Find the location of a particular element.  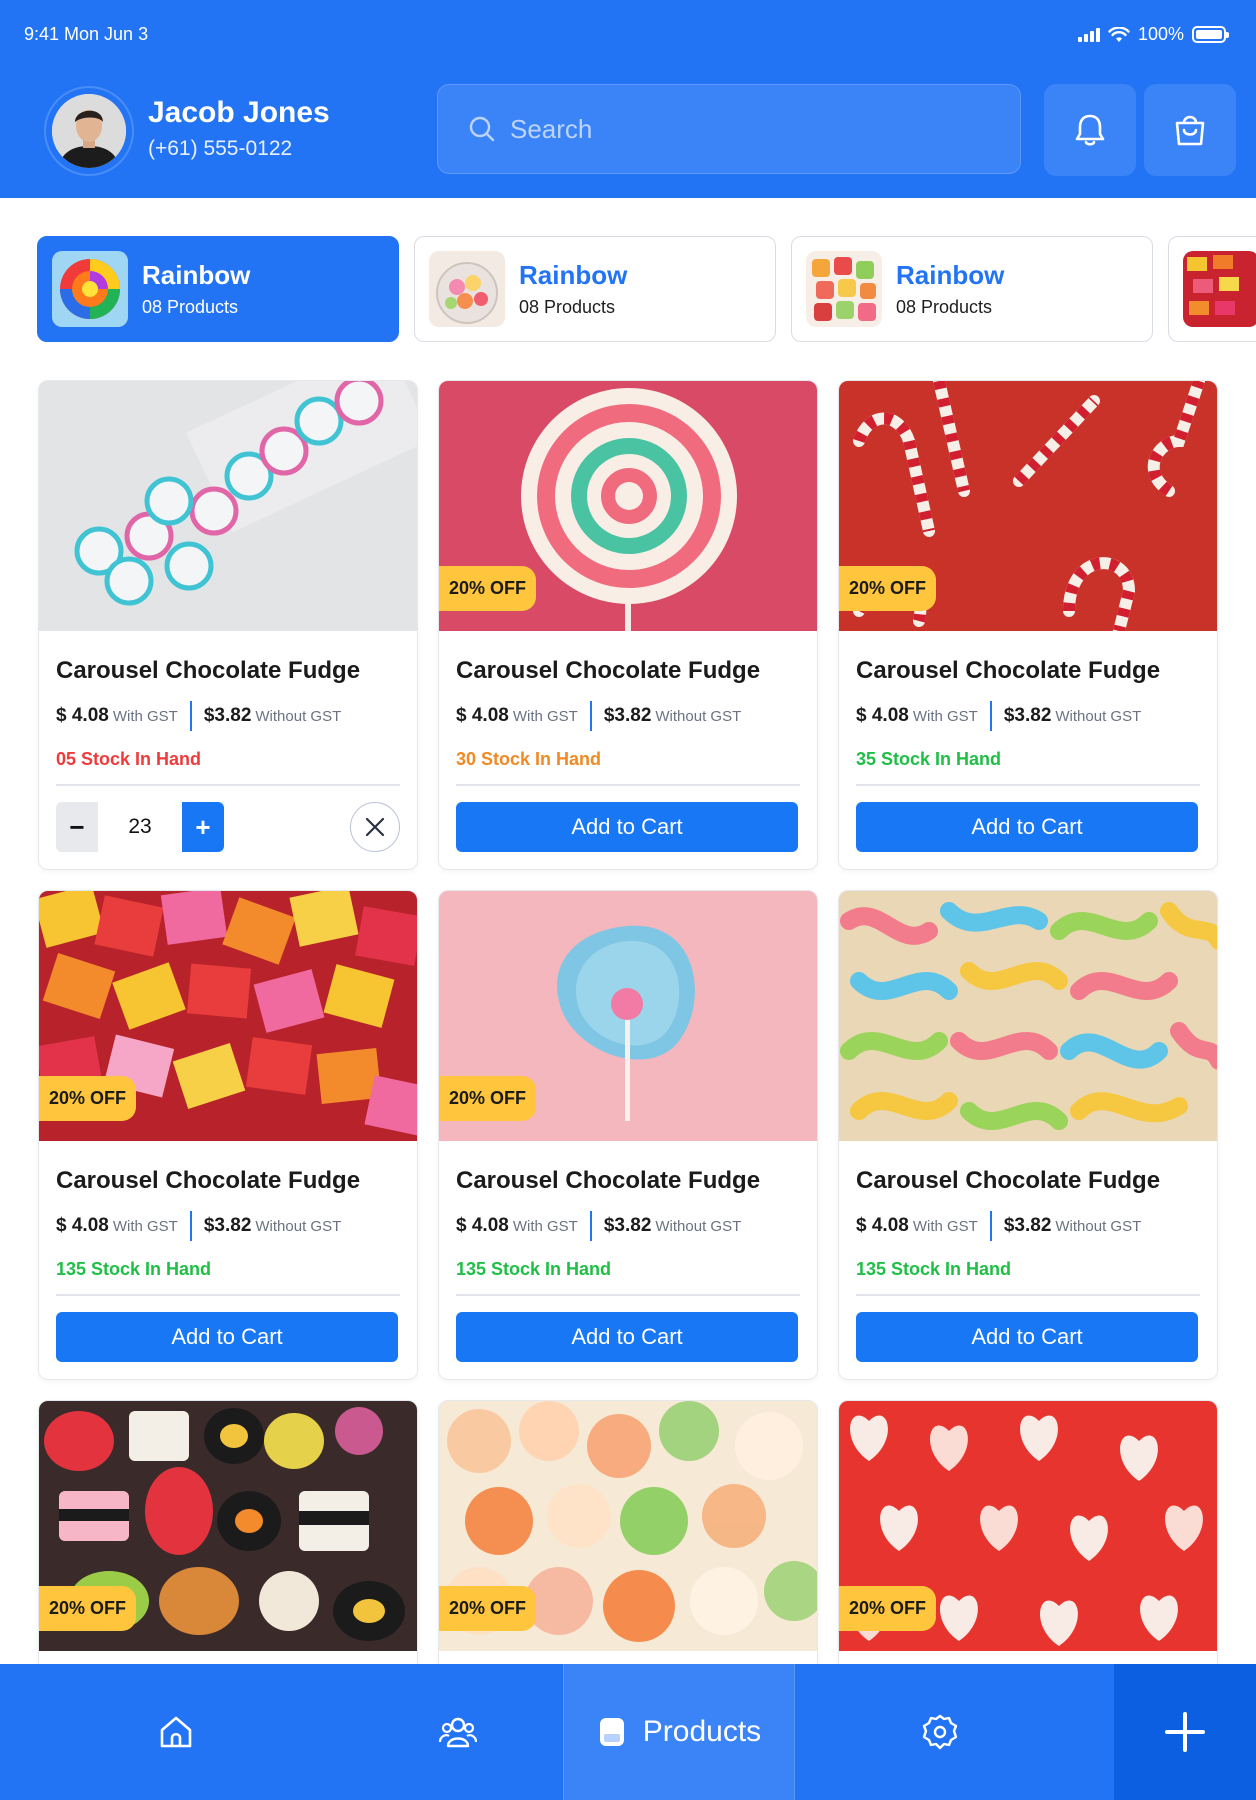

stock-in-hand: 05 Stock In Hand is located at coordinates (129, 759).